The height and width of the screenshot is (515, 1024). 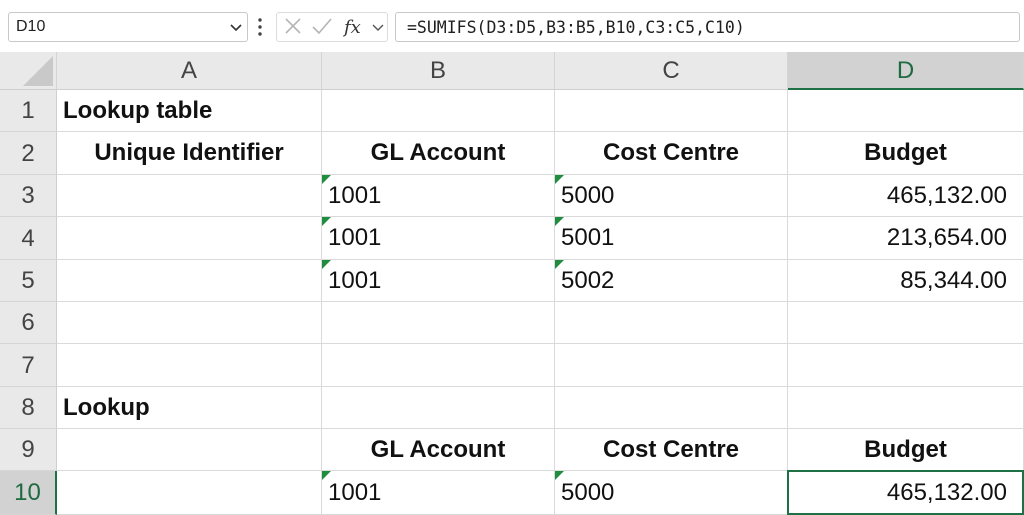 I want to click on cell-a6, so click(x=189, y=323).